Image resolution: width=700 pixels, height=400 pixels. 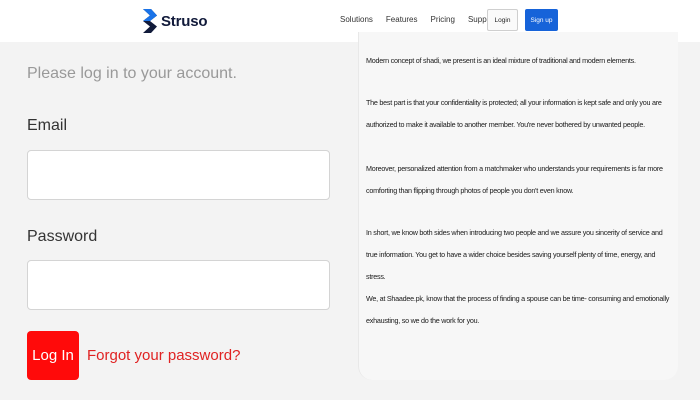 I want to click on signup-button: Sign up, so click(x=541, y=20).